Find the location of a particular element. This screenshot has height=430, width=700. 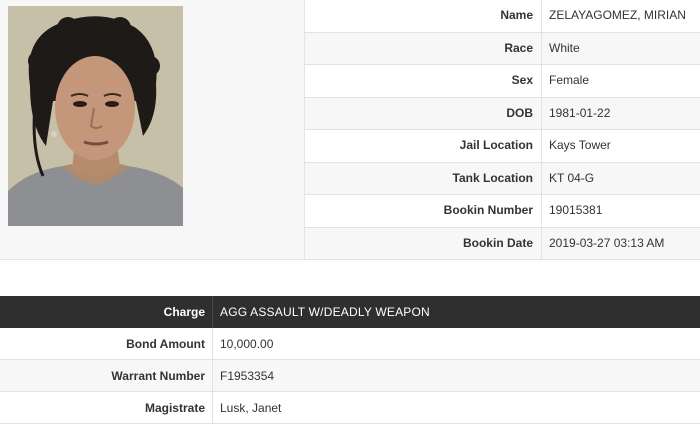

info-row-bookin-number: Bookin Number 19015381 is located at coordinates (502, 211).